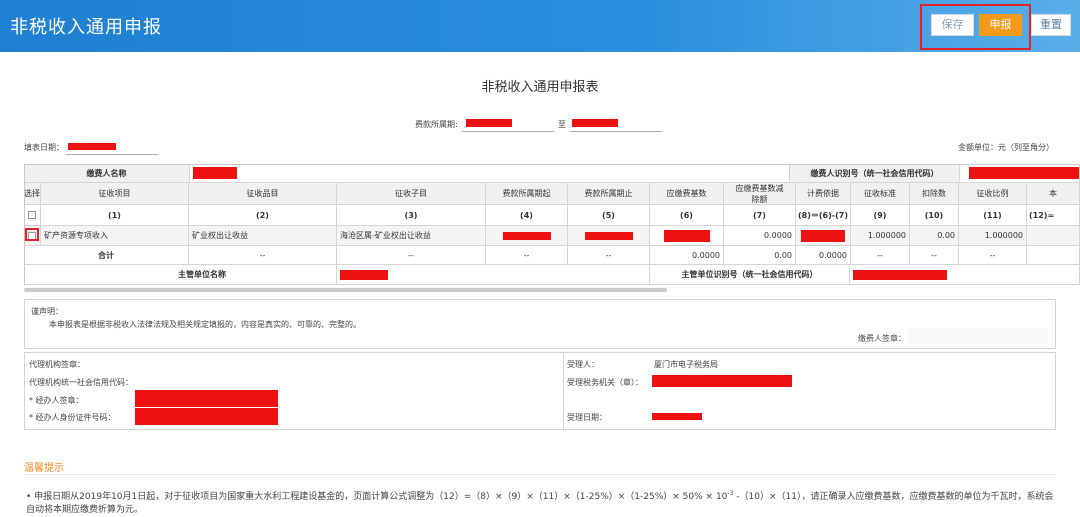 This screenshot has width=1080, height=517. Describe the element at coordinates (205, 324) in the screenshot. I see `declaration-text: 本申报表是根据非税收入法律法规及相关规定填报的，内容是真实的、可靠的、完整的。` at that location.